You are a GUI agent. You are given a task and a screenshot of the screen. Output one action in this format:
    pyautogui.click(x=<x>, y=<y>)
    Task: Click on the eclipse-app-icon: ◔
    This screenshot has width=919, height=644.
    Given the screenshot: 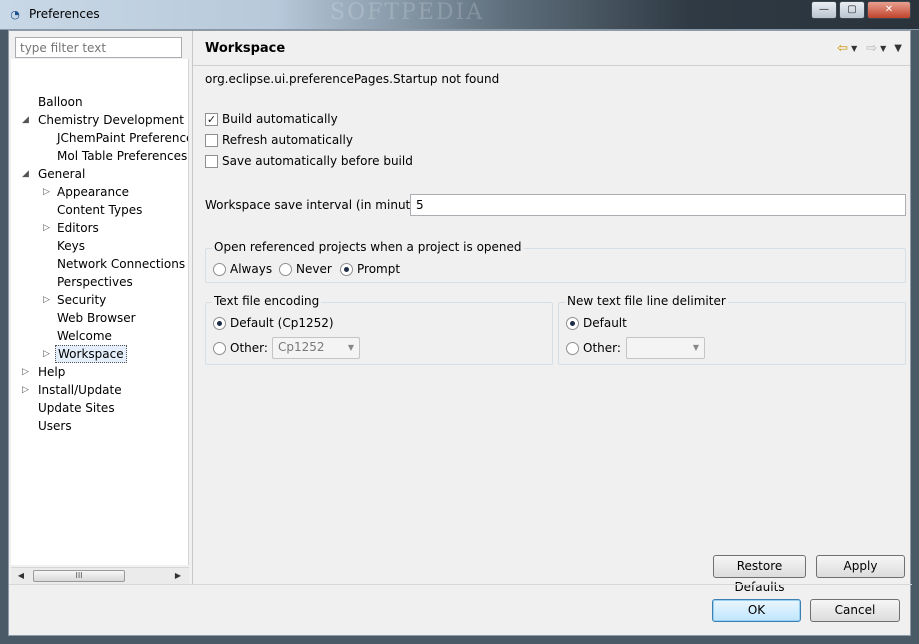 What is the action you would take?
    pyautogui.click(x=15, y=14)
    